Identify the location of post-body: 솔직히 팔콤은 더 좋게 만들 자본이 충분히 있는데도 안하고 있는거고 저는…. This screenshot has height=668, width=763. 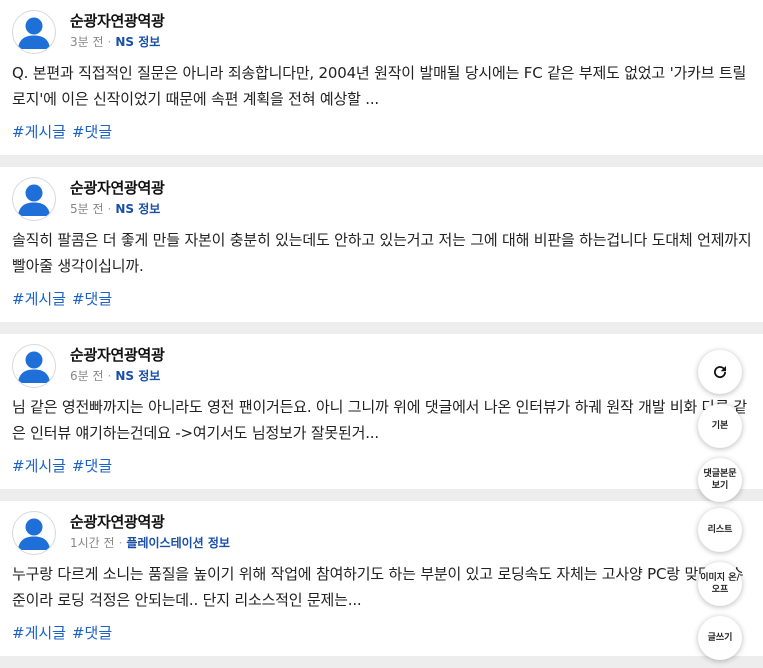
(382, 253).